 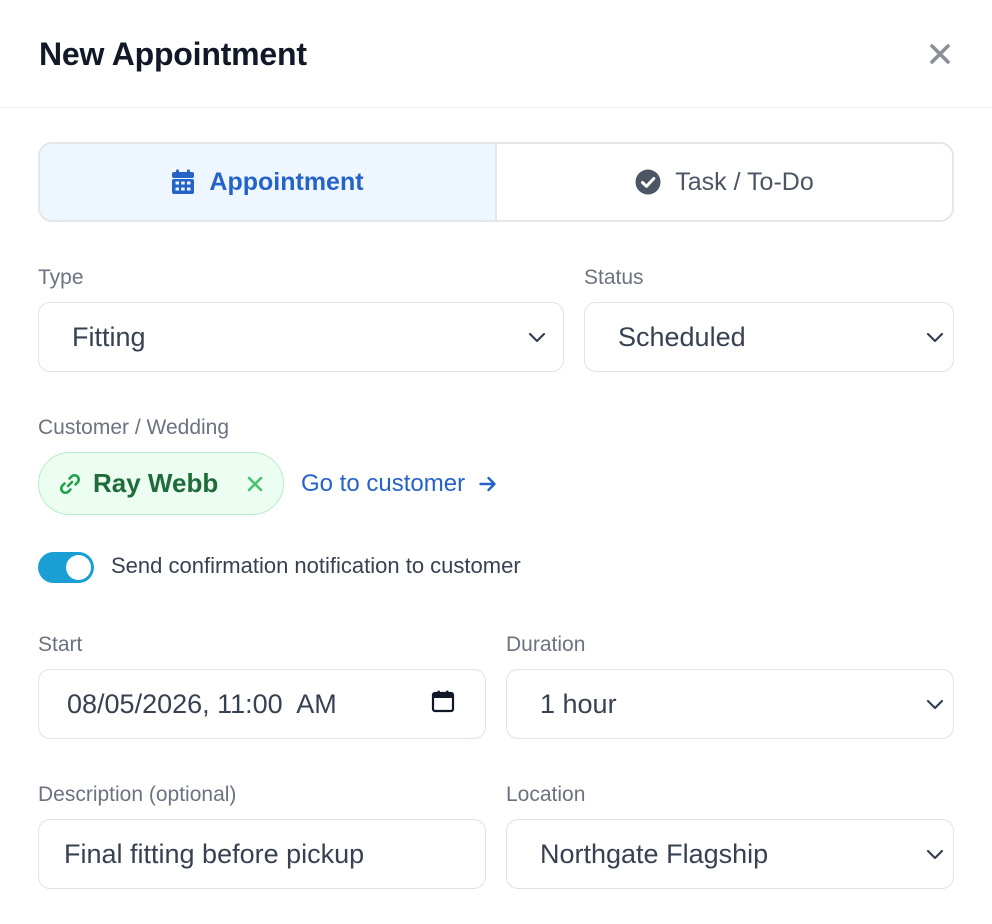 What do you see at coordinates (214, 853) in the screenshot?
I see `description-value: Final fitting before pickup` at bounding box center [214, 853].